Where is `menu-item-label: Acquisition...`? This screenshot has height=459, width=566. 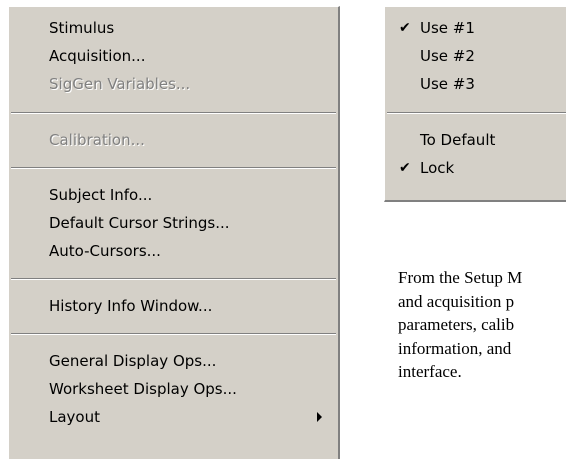 menu-item-label: Acquisition... is located at coordinates (97, 56).